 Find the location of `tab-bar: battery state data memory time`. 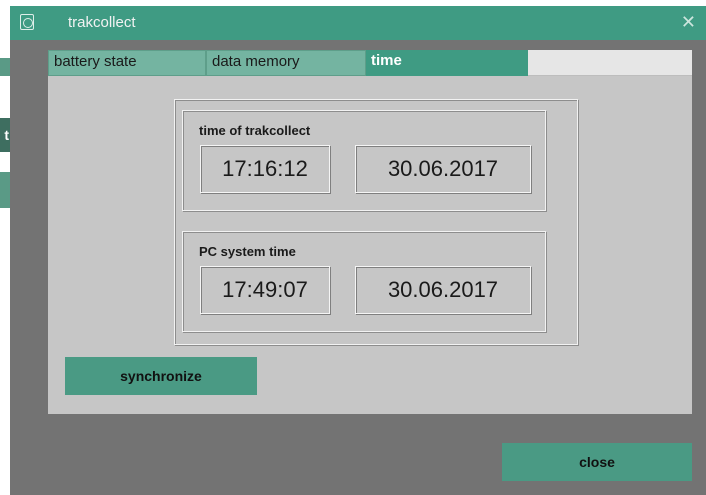

tab-bar: battery state data memory time is located at coordinates (370, 63).